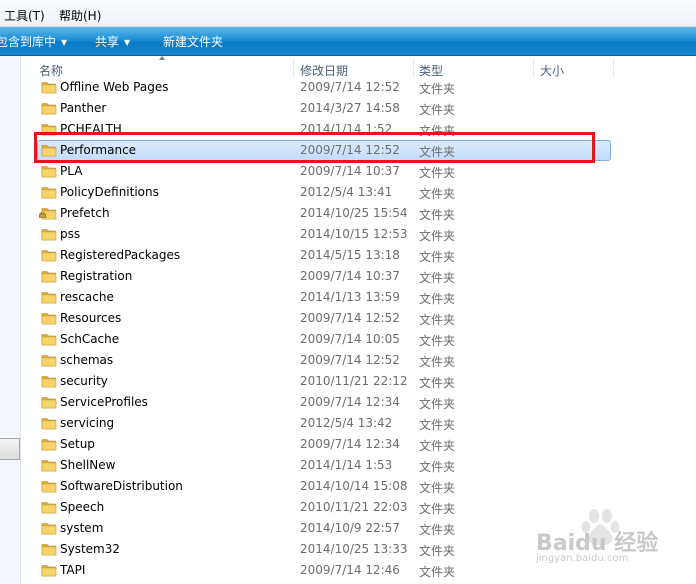  Describe the element at coordinates (85, 213) in the screenshot. I see `file-name: Prefetch` at that location.